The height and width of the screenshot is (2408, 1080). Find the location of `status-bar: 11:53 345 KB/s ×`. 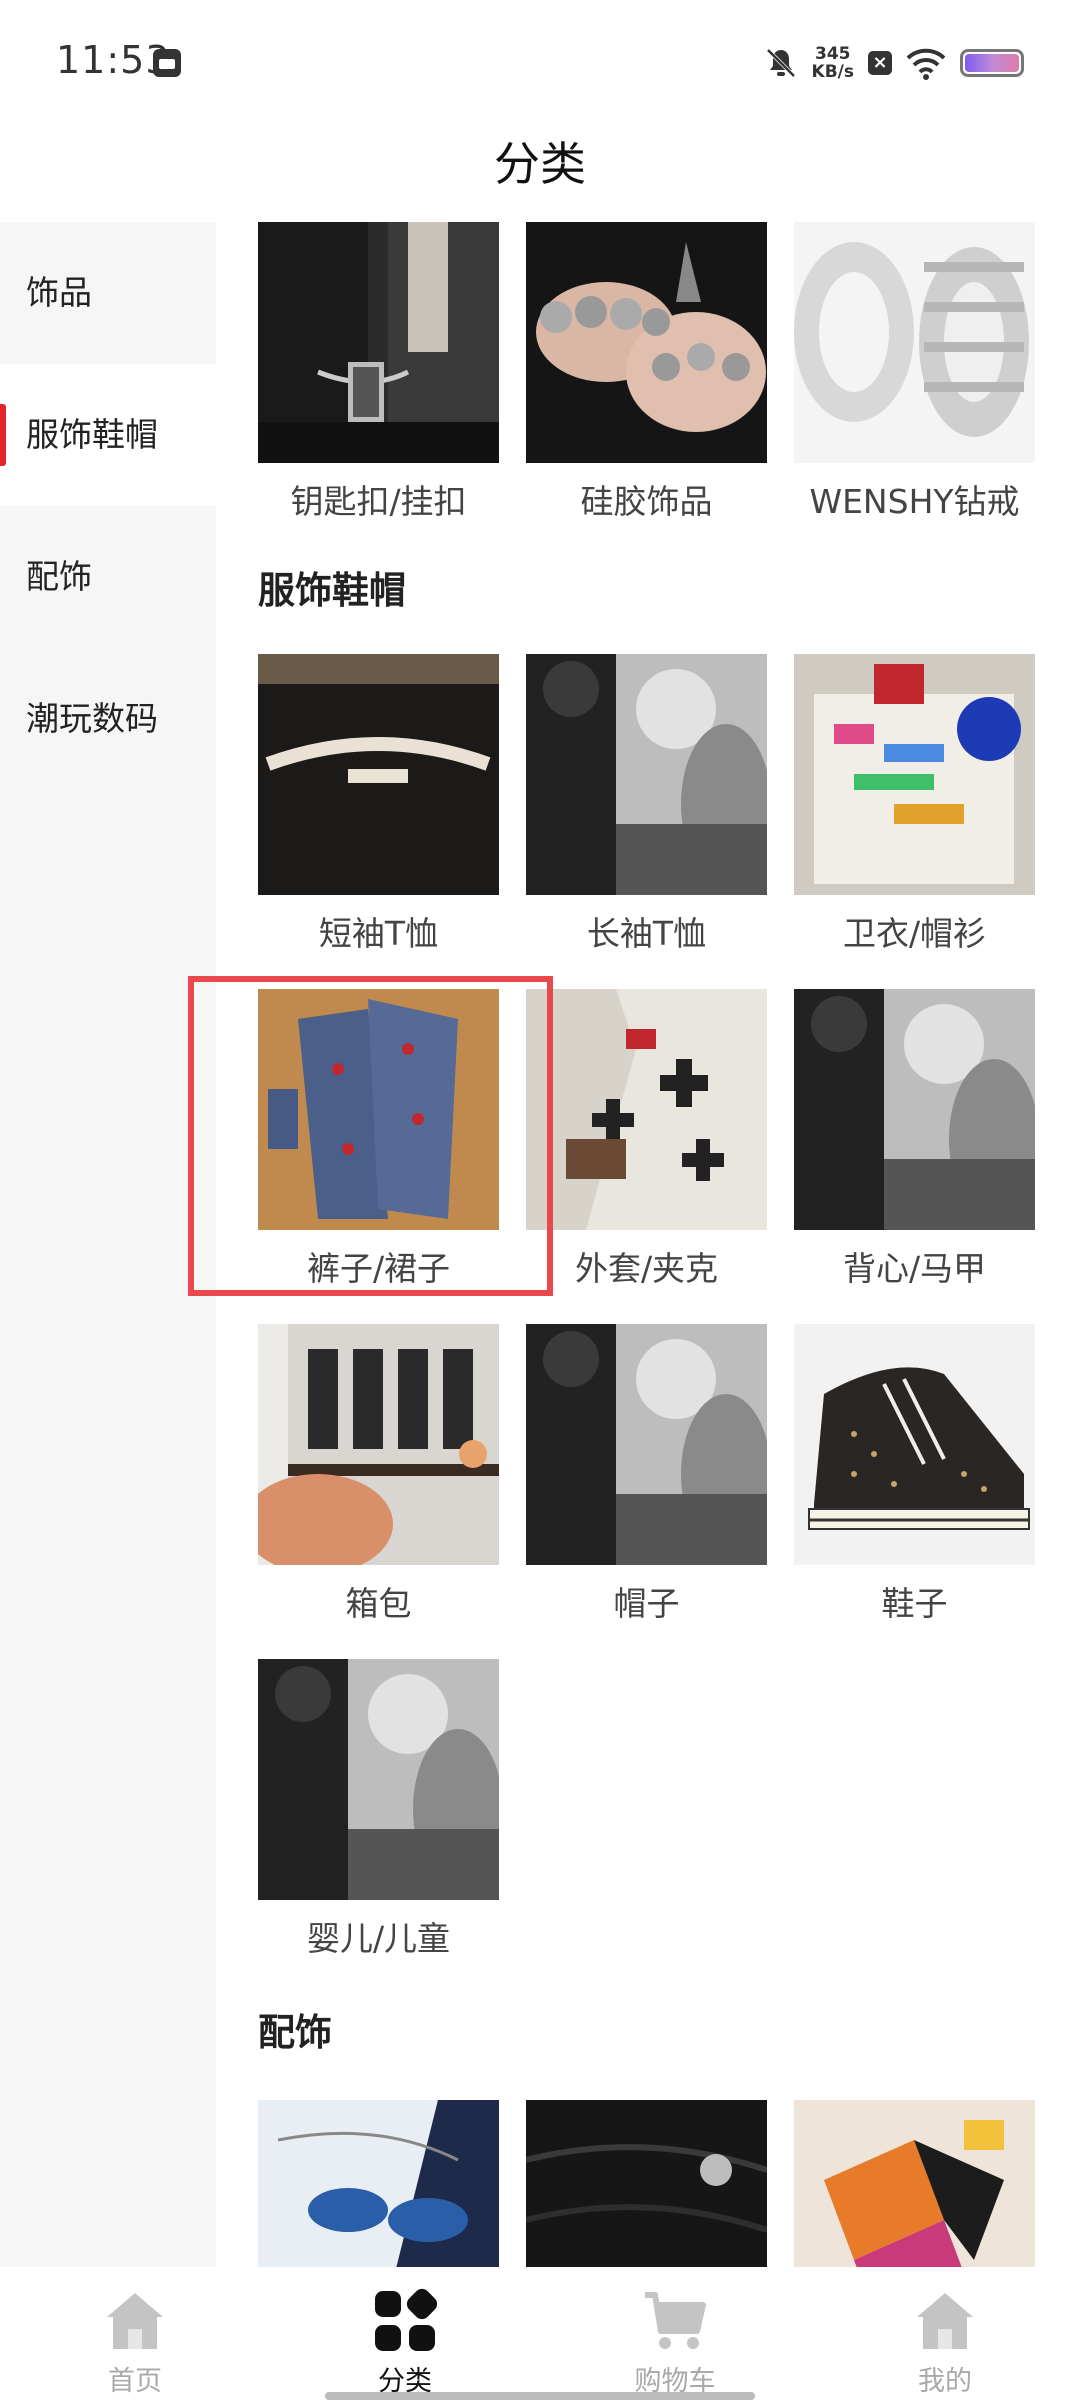

status-bar: 11:53 345 KB/s × is located at coordinates (540, 62).